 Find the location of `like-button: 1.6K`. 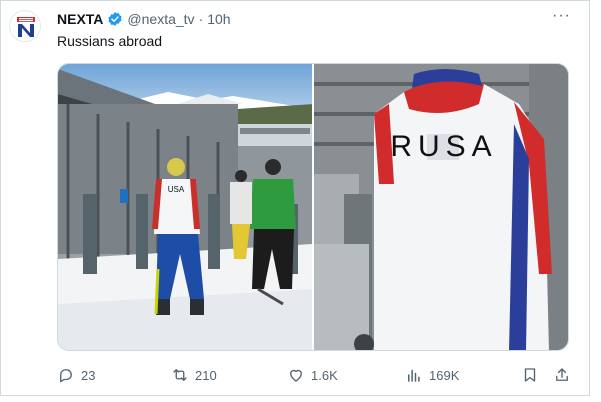

like-button: 1.6K is located at coordinates (312, 375).